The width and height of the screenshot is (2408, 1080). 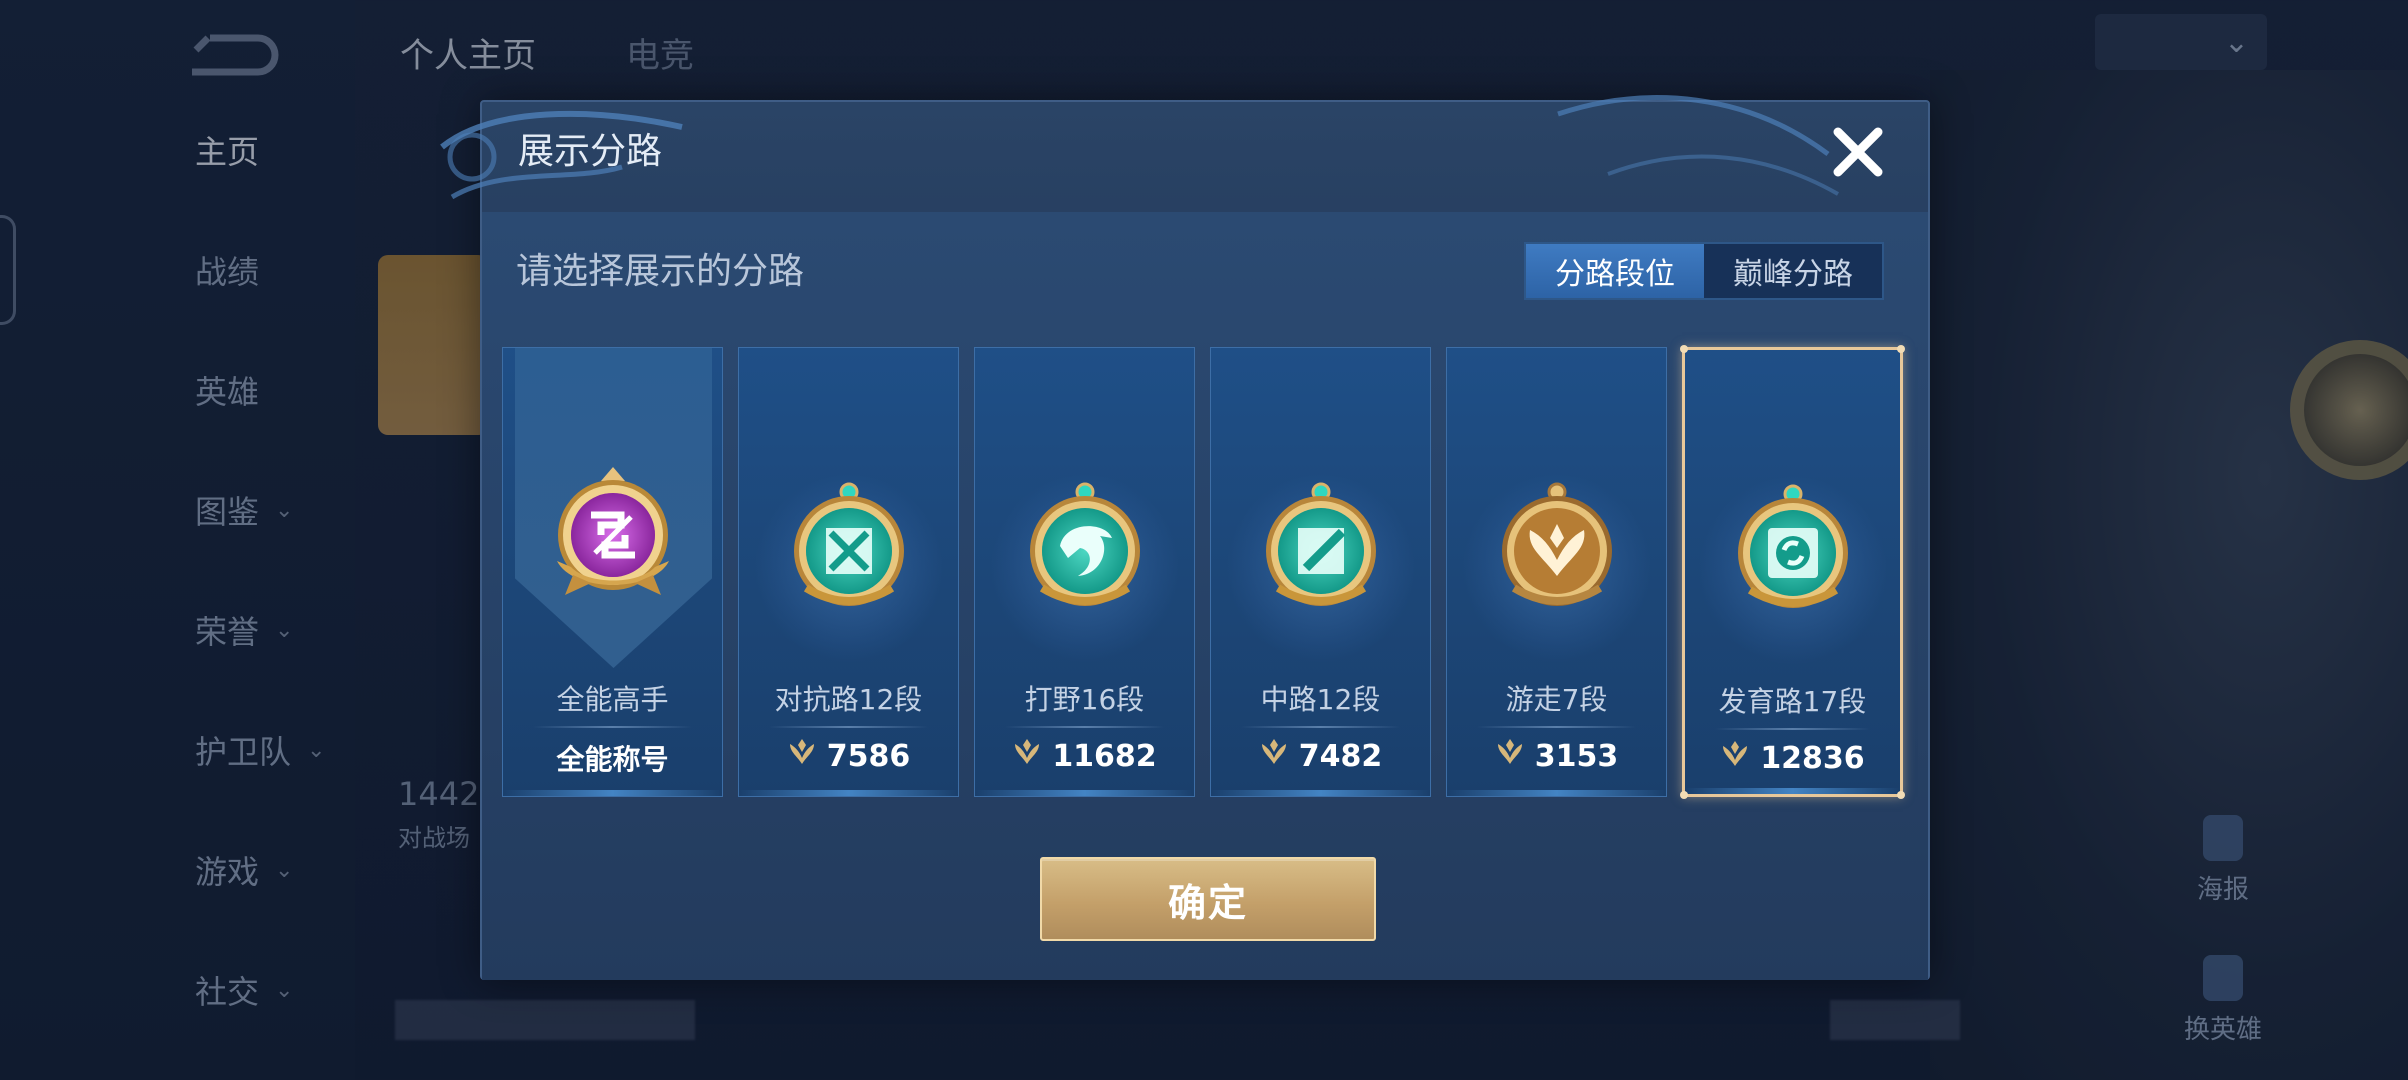 What do you see at coordinates (613, 538) in the screenshot?
I see `all-round-emblem-icon` at bounding box center [613, 538].